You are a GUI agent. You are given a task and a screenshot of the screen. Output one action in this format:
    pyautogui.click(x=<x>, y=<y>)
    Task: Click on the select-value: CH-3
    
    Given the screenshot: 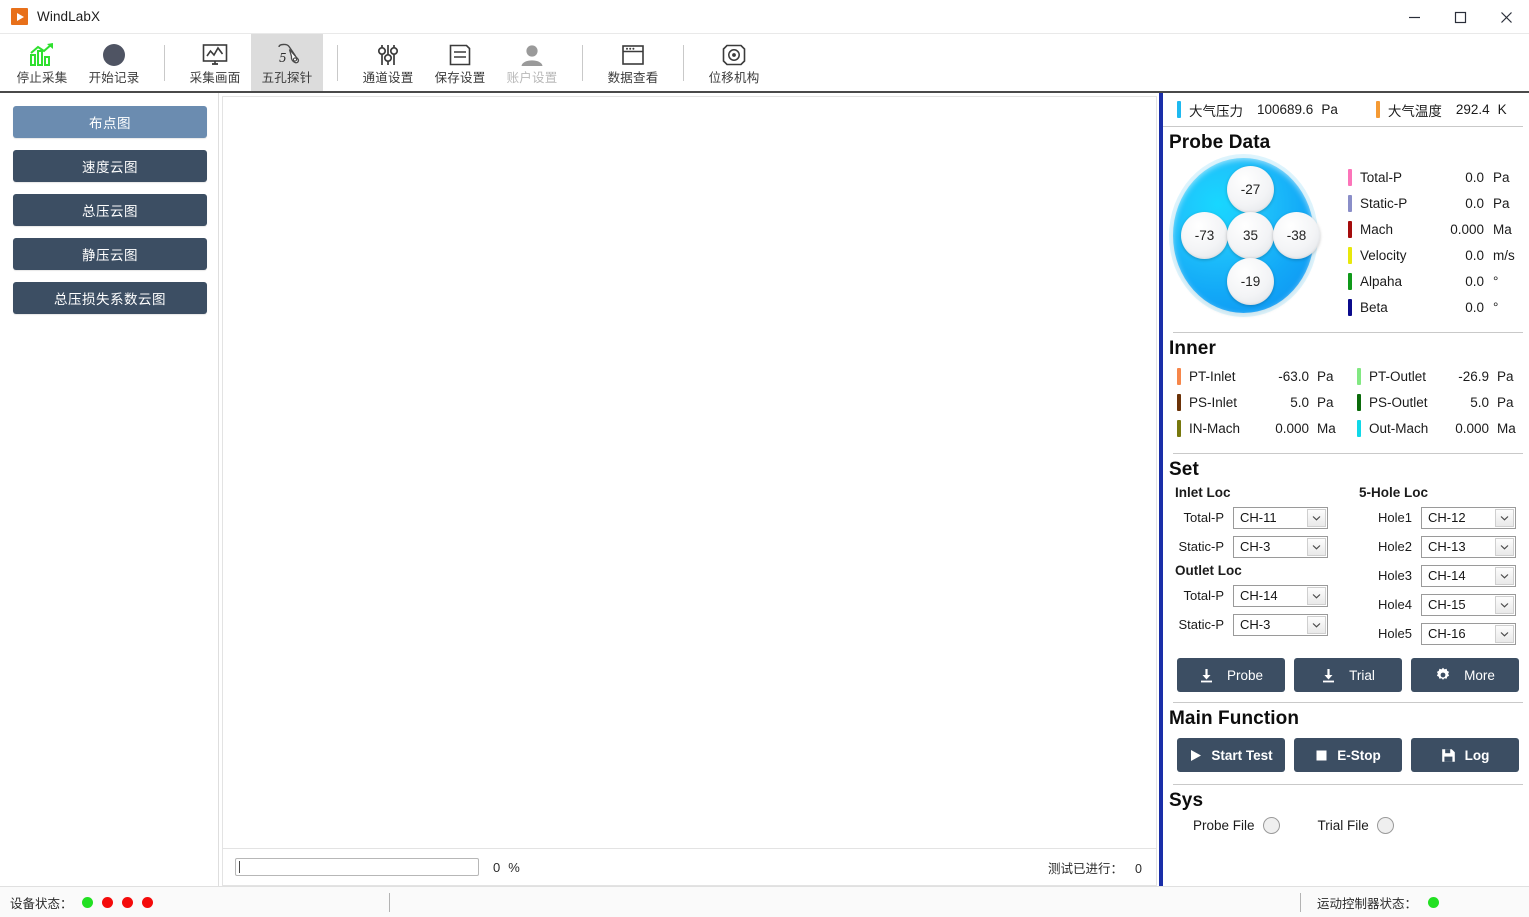 What is the action you would take?
    pyautogui.click(x=1255, y=624)
    